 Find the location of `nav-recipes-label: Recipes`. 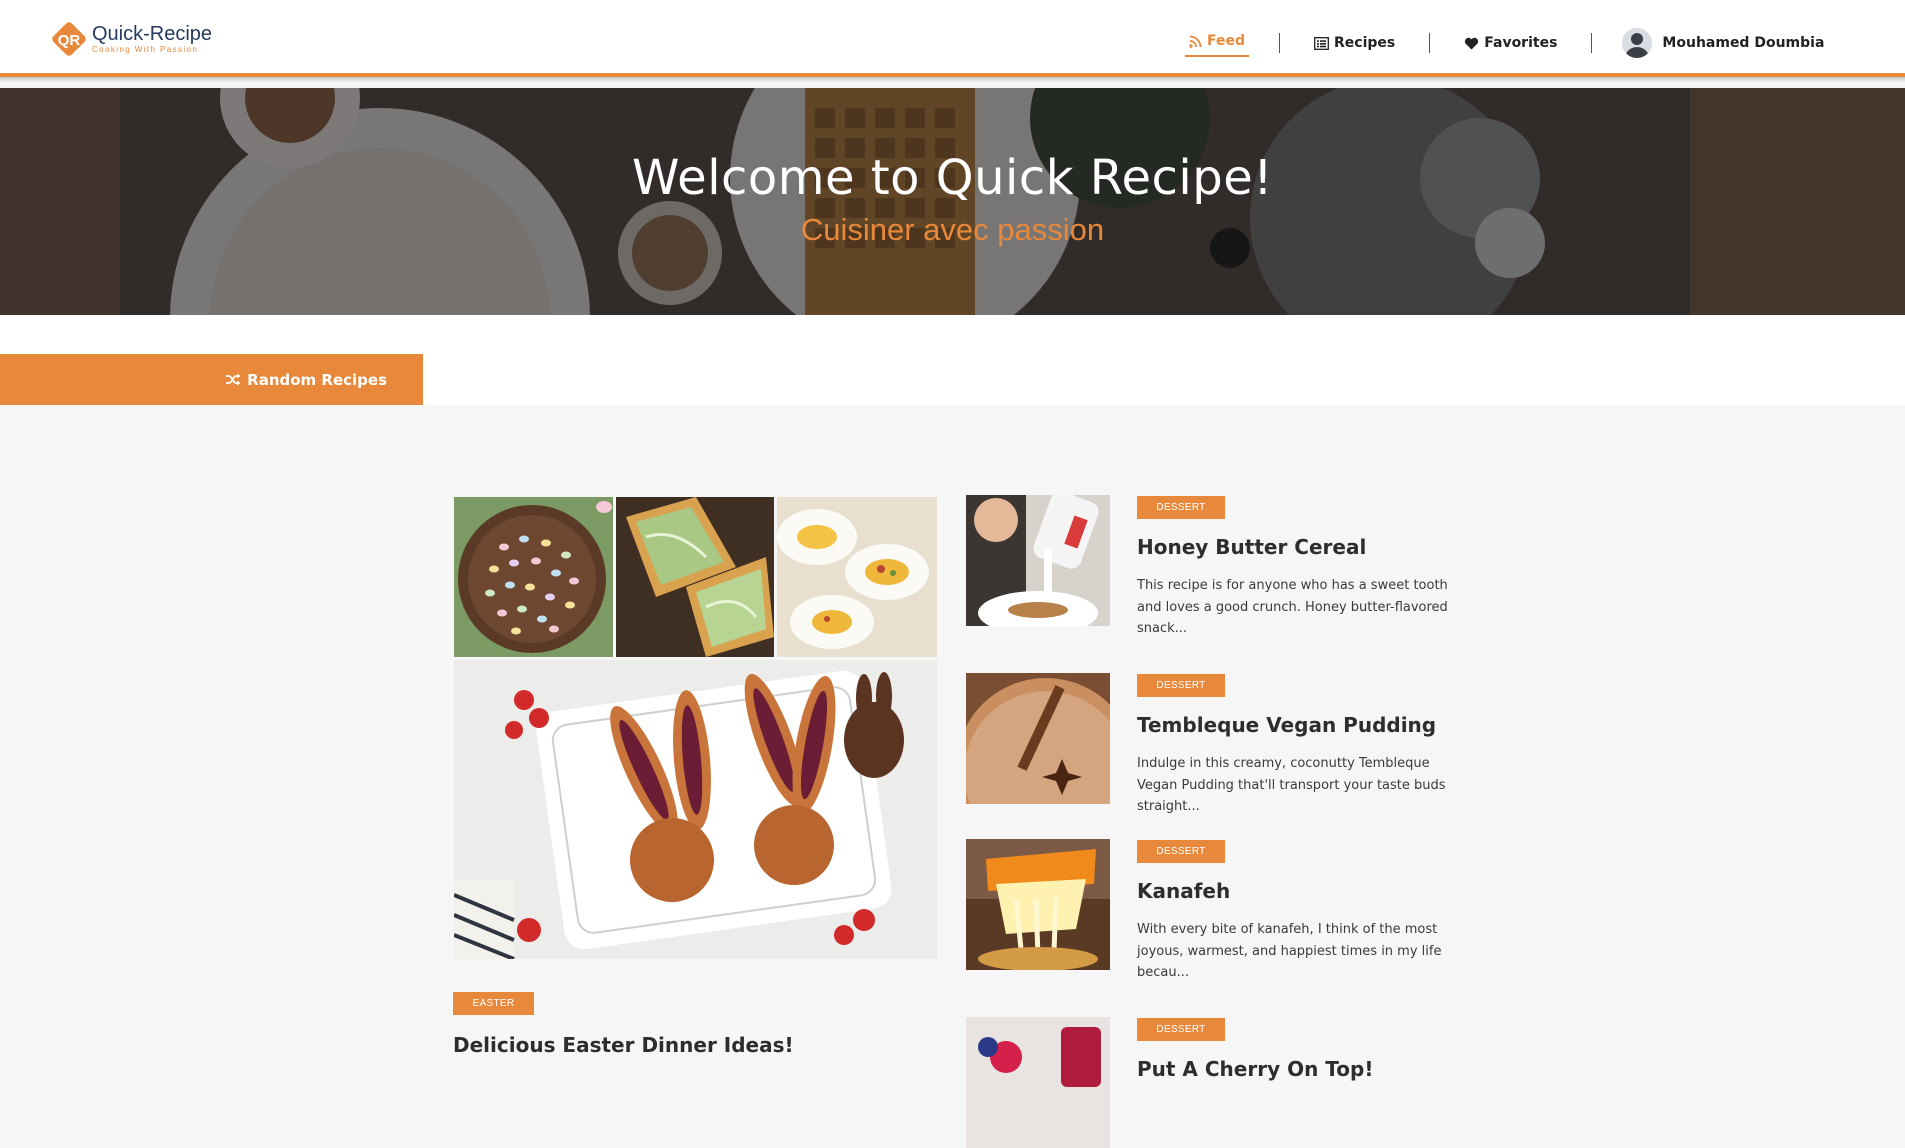

nav-recipes-label: Recipes is located at coordinates (1365, 43).